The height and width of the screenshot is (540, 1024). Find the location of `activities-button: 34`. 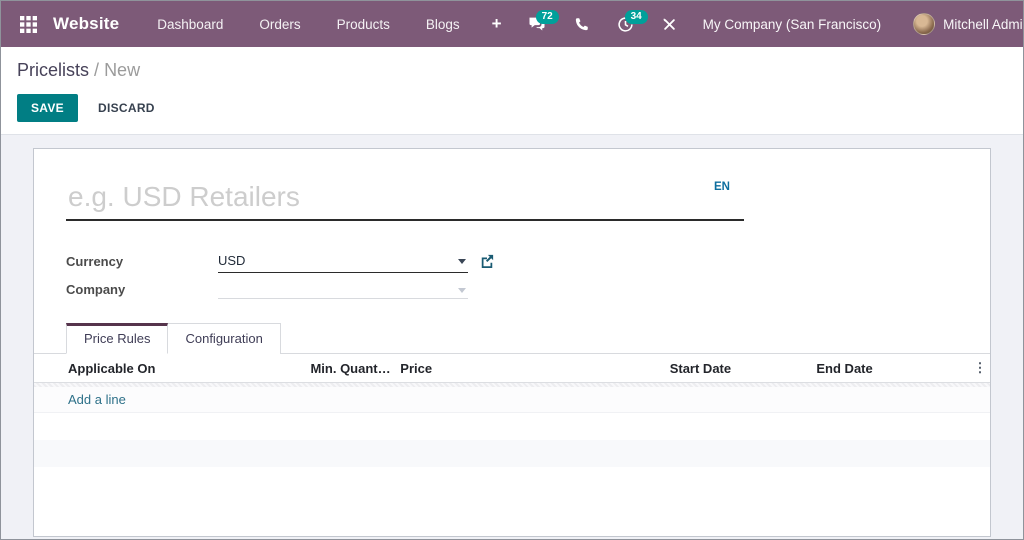

activities-button: 34 is located at coordinates (626, 24).